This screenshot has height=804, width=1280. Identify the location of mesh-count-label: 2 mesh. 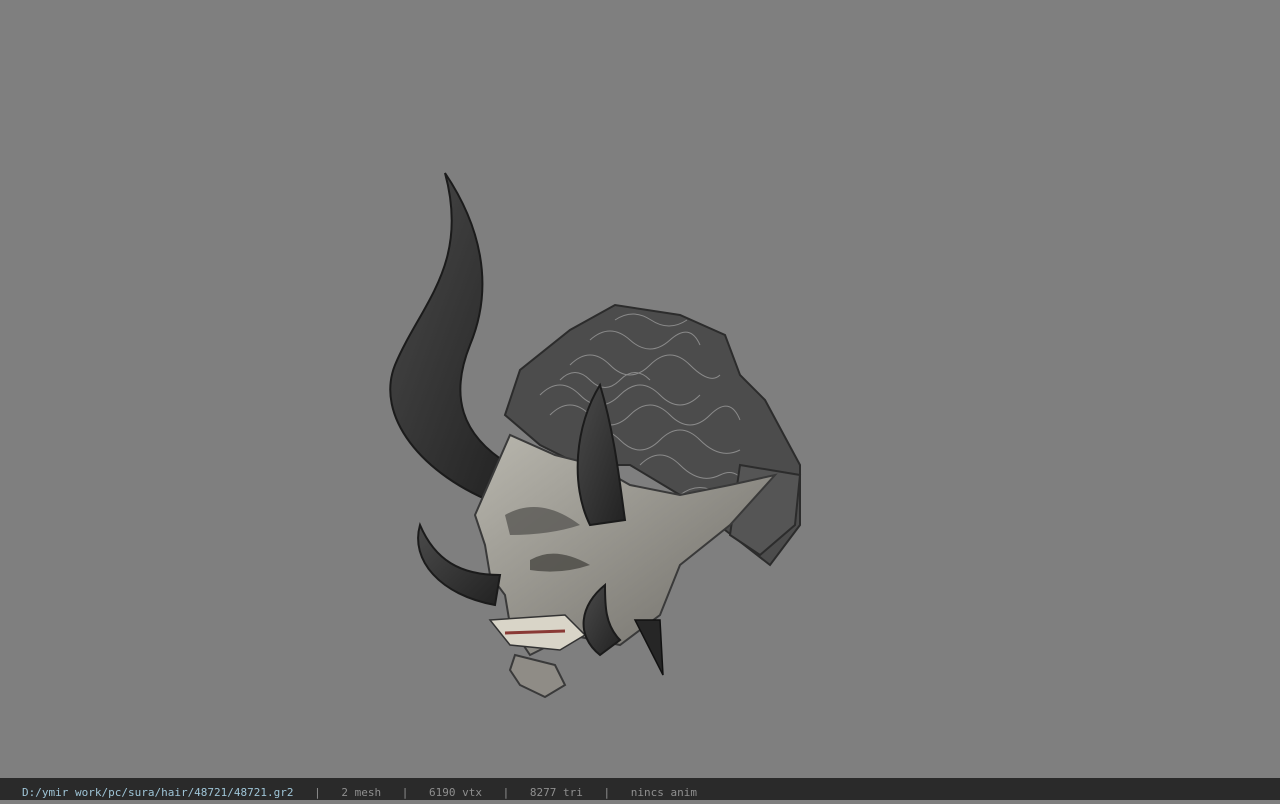
(361, 792).